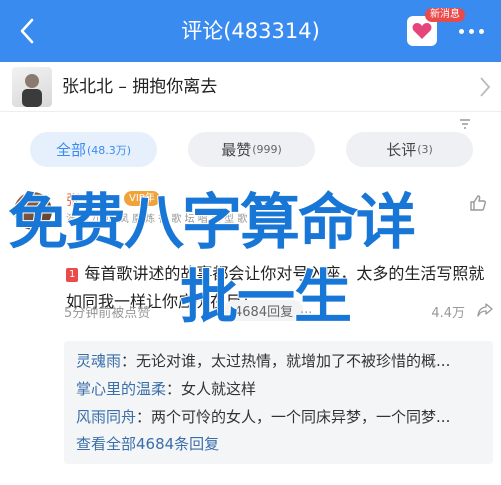 Image resolution: width=501 pixels, height=485 pixels. What do you see at coordinates (106, 417) in the screenshot?
I see `reply-user-name: 风雨同舟` at bounding box center [106, 417].